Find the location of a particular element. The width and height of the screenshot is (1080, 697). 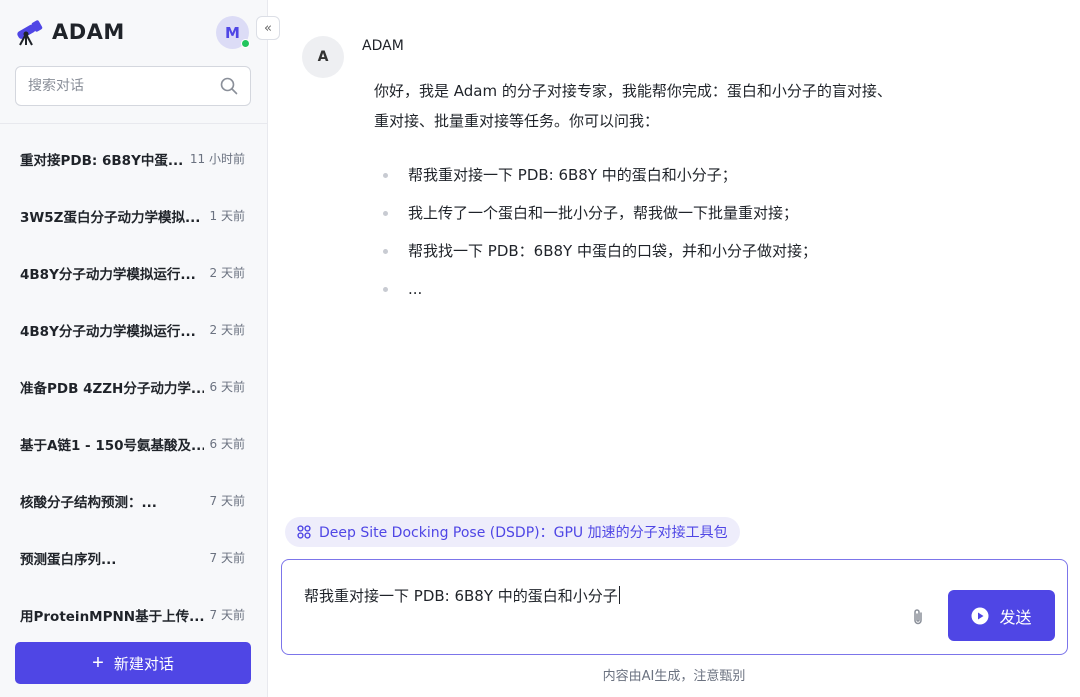

bot-avatar: A is located at coordinates (323, 57).